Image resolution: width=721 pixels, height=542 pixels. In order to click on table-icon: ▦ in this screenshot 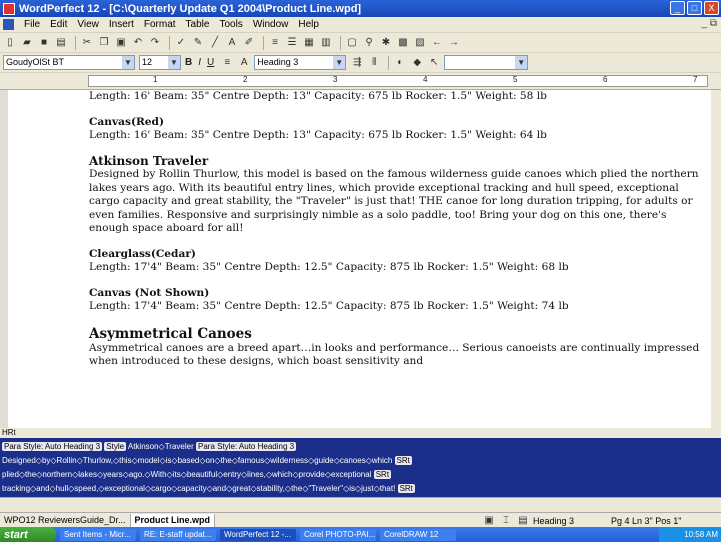, I will do `click(309, 43)`.